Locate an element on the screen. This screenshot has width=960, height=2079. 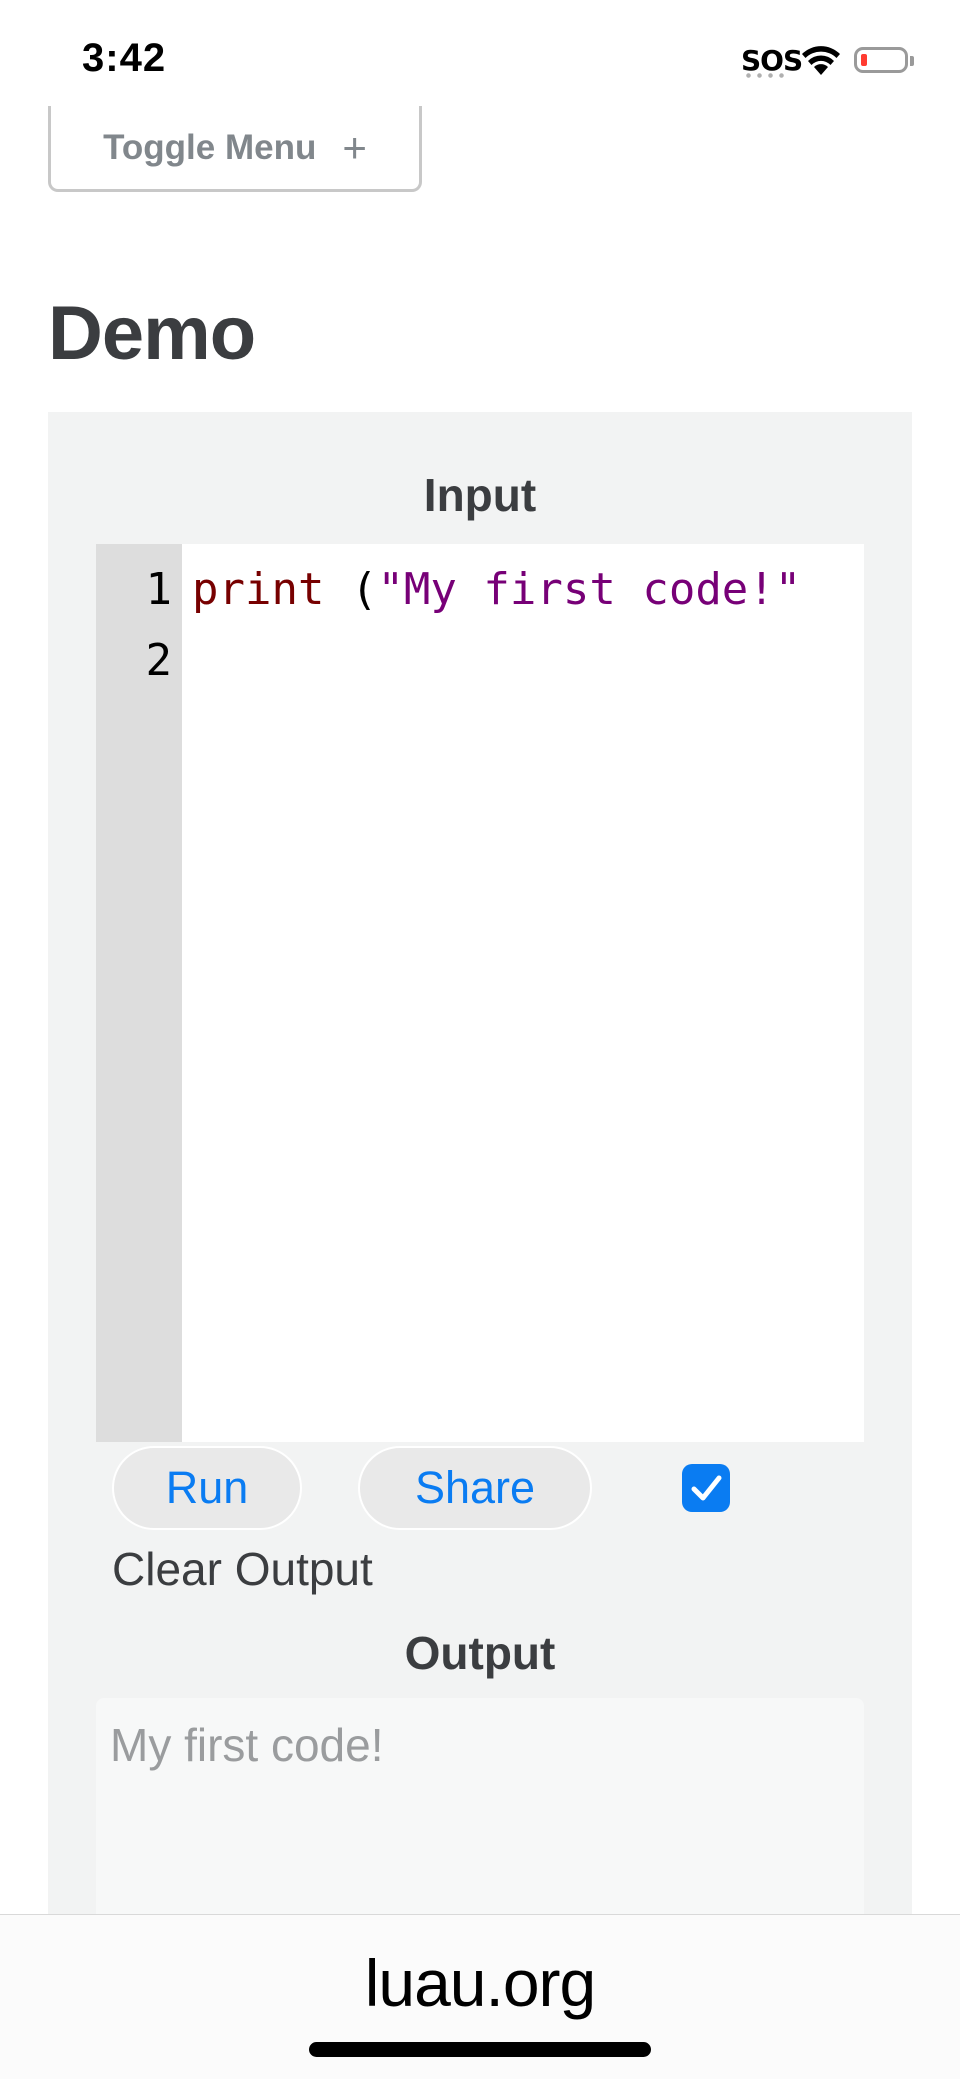
line-number-gutter: 1 2 is located at coordinates (139, 993).